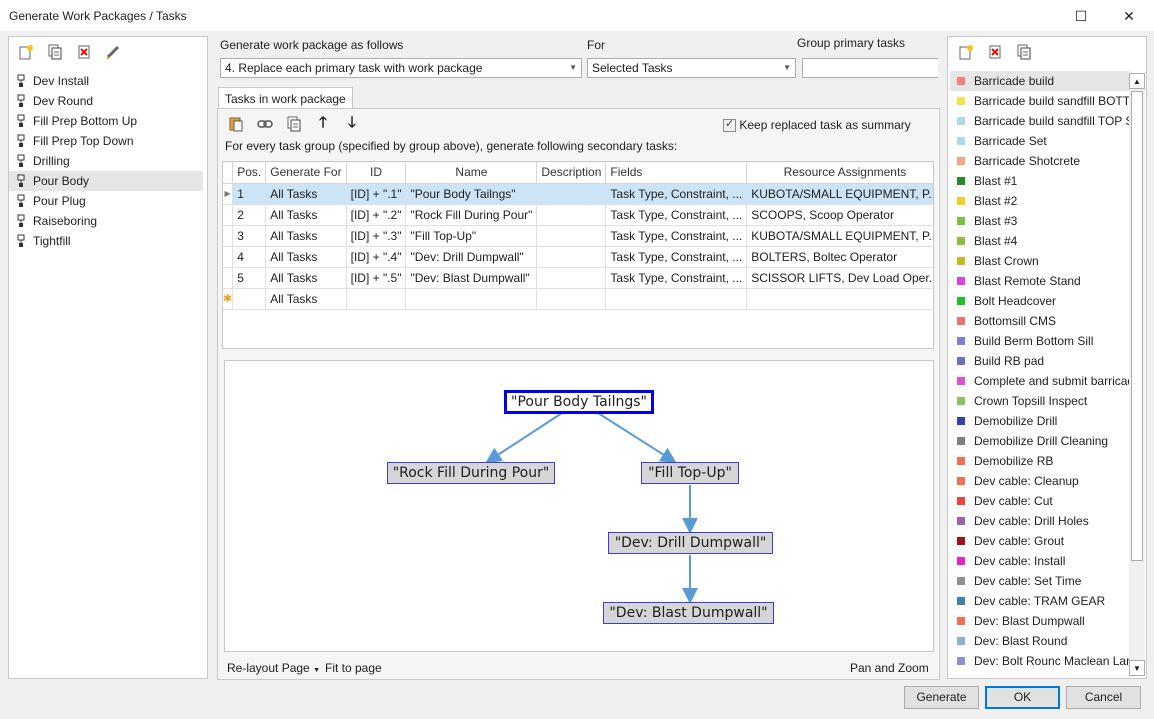 The image size is (1154, 719). I want to click on column-header: Fields, so click(676, 173).